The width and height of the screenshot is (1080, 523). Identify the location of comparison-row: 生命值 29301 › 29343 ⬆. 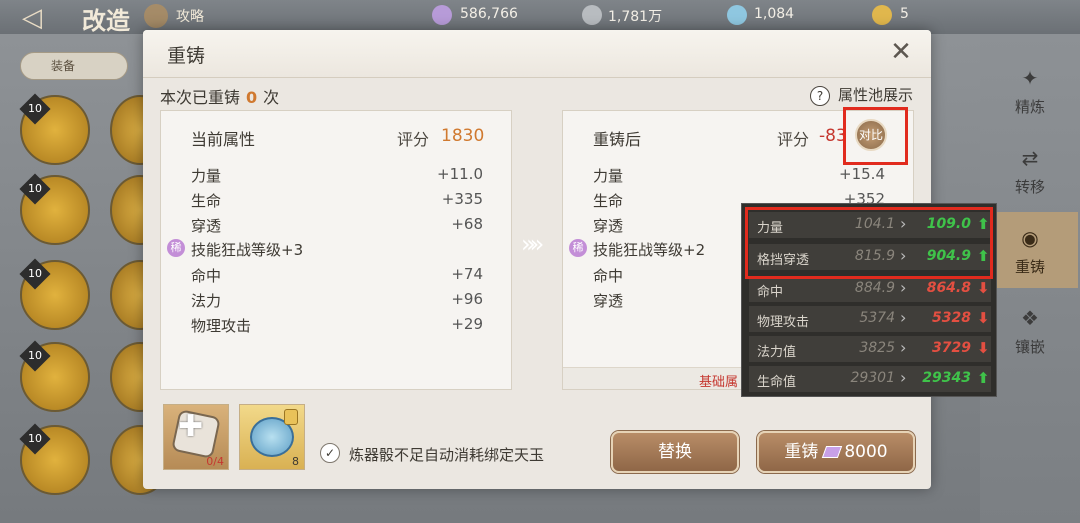
(870, 379).